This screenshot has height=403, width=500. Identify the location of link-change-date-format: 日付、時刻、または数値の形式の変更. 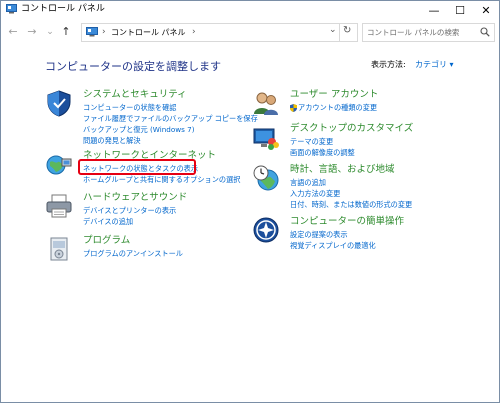
(351, 205).